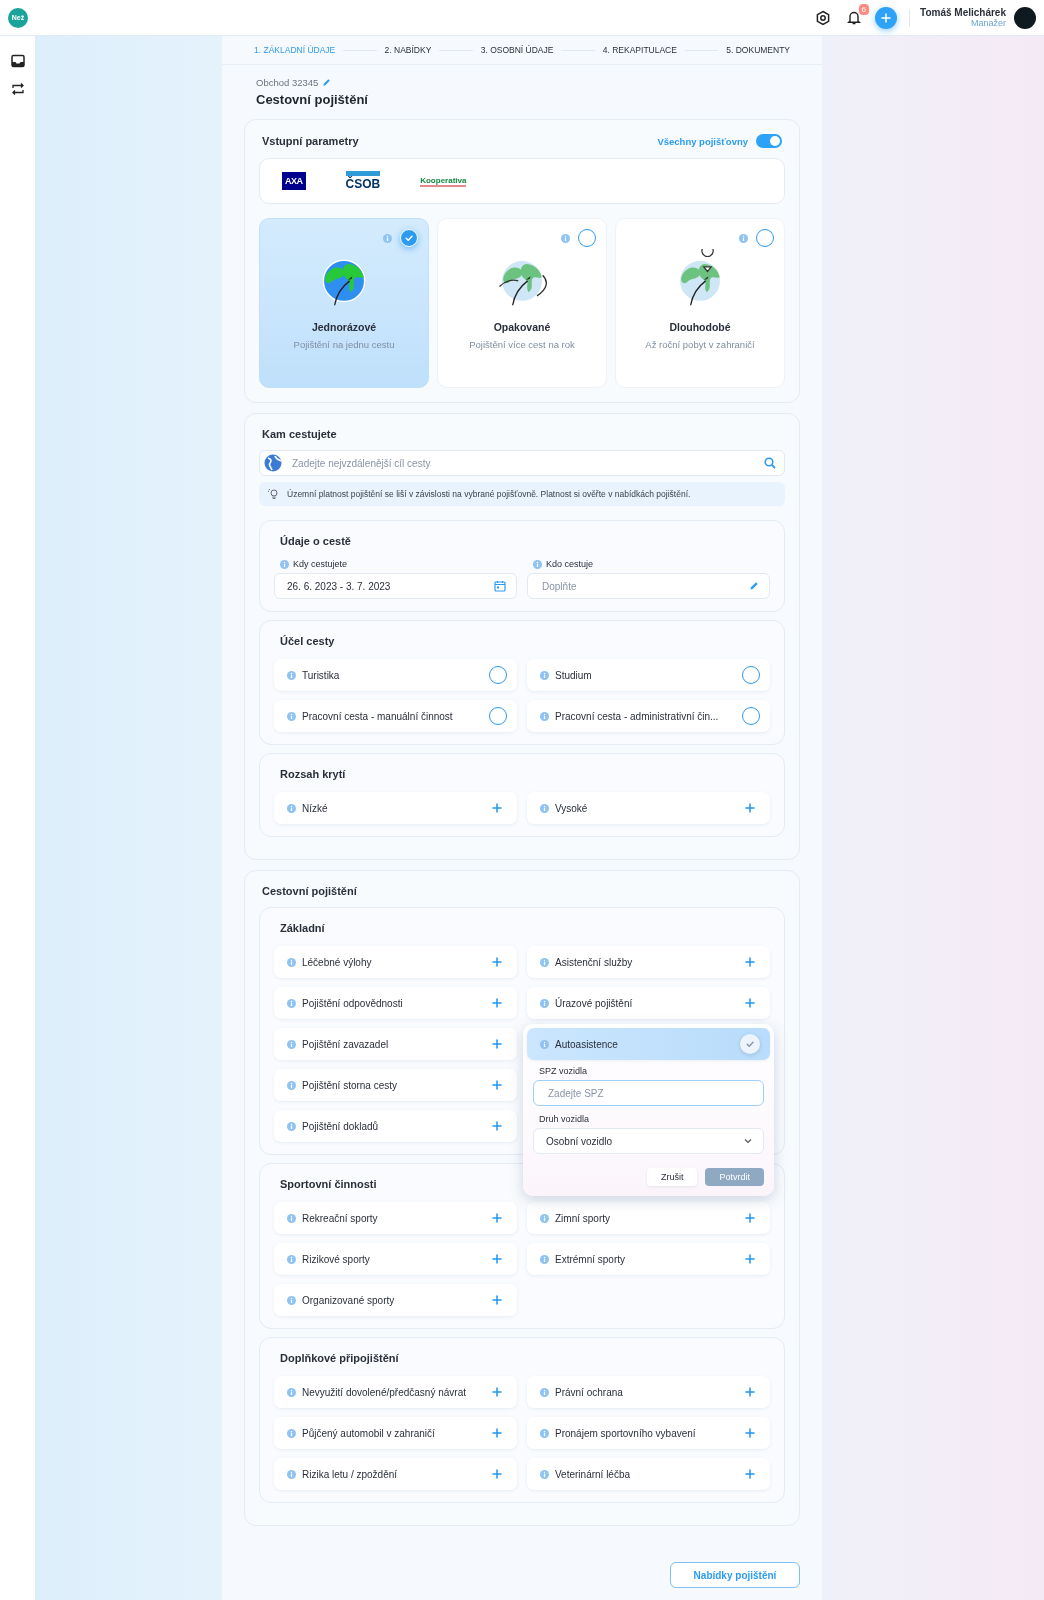  I want to click on type-card: Opakované Pojištění více cest na rok, so click(522, 303).